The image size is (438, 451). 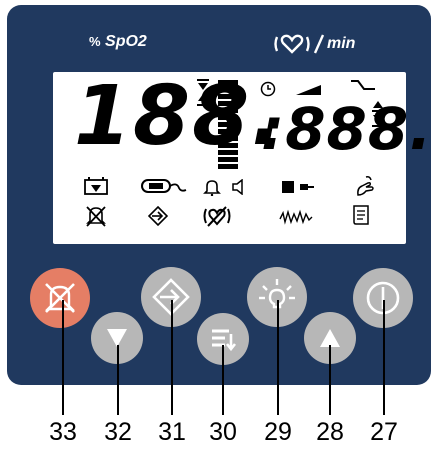 What do you see at coordinates (158, 216) in the screenshot?
I see `enter-icon` at bounding box center [158, 216].